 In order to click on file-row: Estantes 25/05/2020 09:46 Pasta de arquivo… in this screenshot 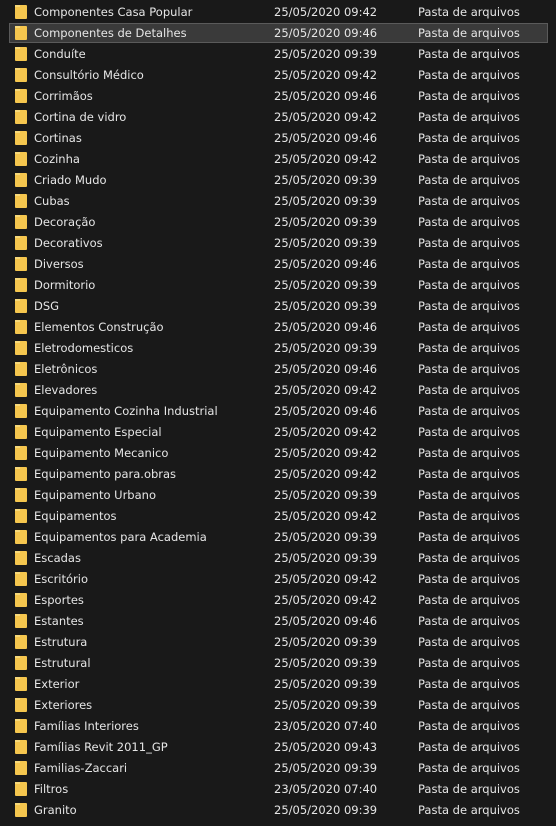, I will do `click(278, 621)`.